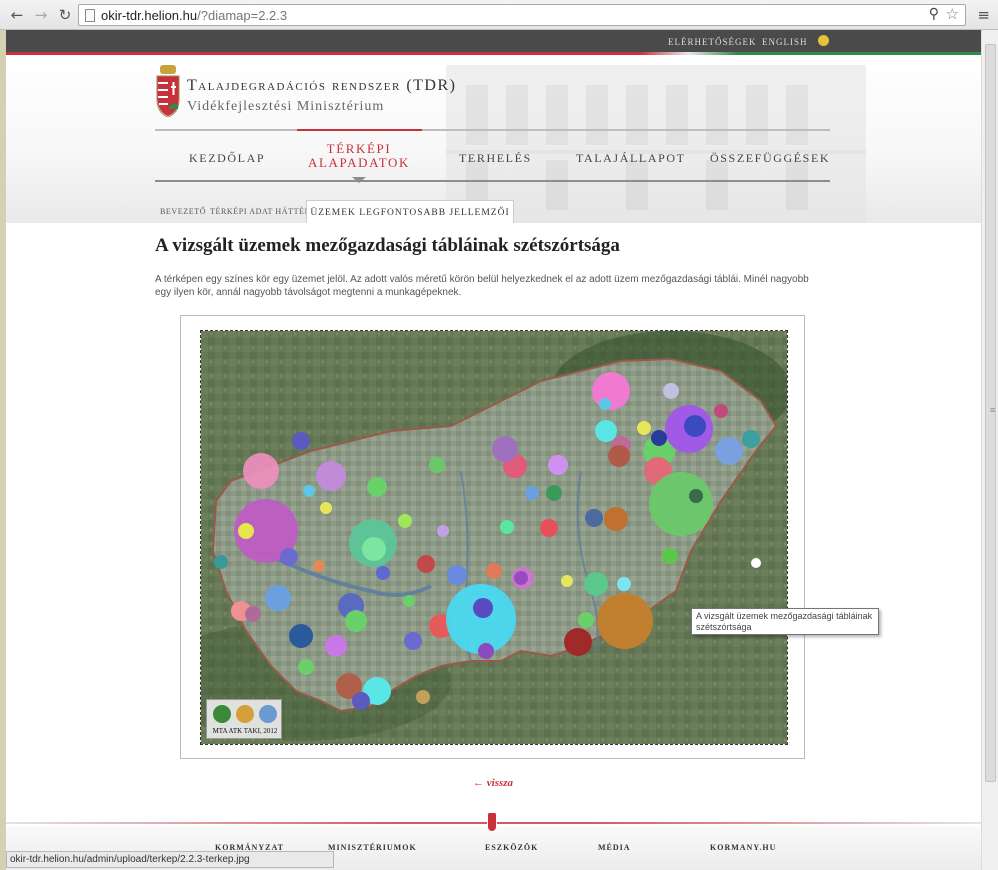  What do you see at coordinates (993, 410) in the screenshot?
I see `scrollbar-grip-icon: ≡` at bounding box center [993, 410].